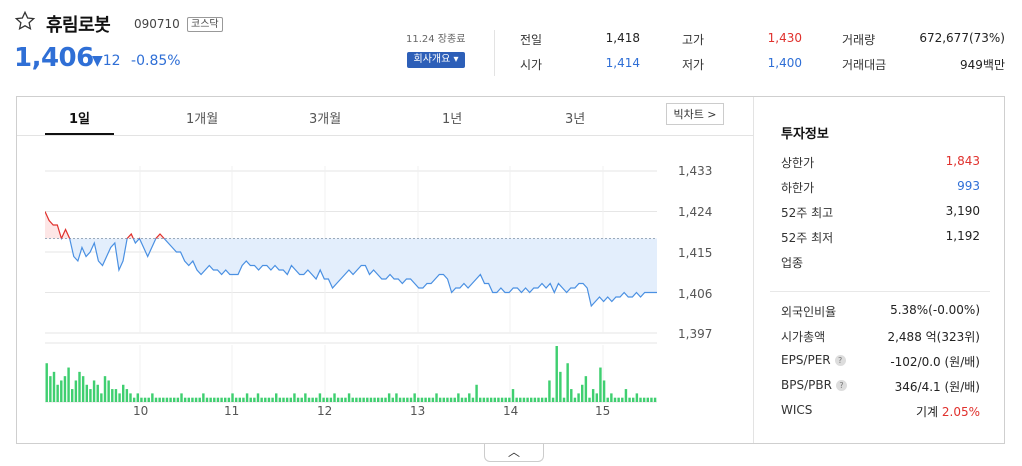 The height and width of the screenshot is (466, 1022). I want to click on info-label: 52주 최저, so click(807, 238).